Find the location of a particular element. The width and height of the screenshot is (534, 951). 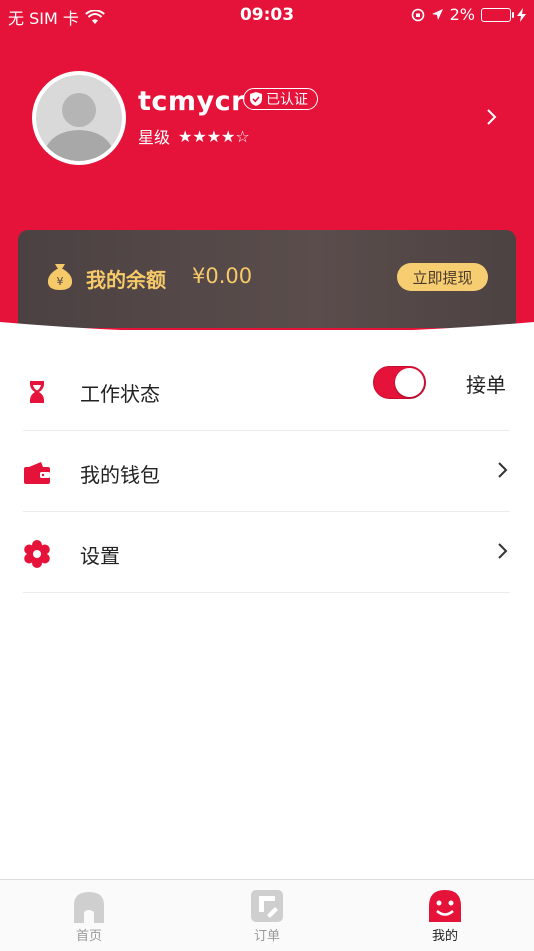

tab-home: 首页 is located at coordinates (89, 915).